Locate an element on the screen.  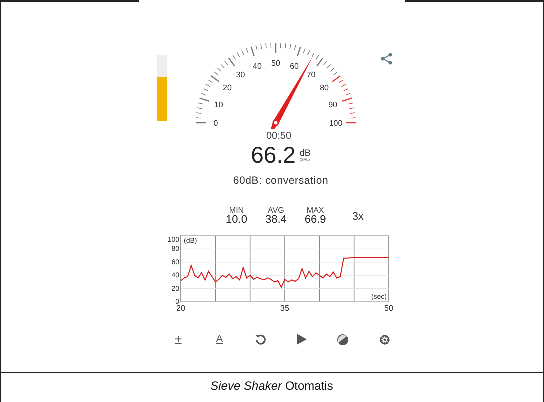
stat-label: AVG is located at coordinates (276, 211).